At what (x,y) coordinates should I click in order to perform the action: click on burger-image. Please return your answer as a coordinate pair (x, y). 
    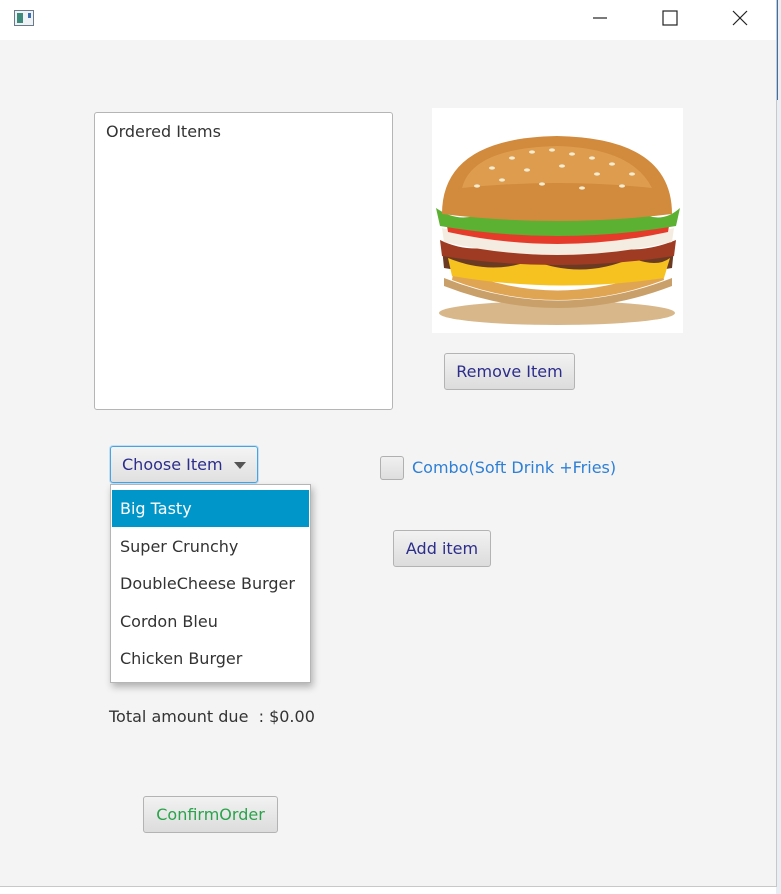
    Looking at the image, I should click on (557, 220).